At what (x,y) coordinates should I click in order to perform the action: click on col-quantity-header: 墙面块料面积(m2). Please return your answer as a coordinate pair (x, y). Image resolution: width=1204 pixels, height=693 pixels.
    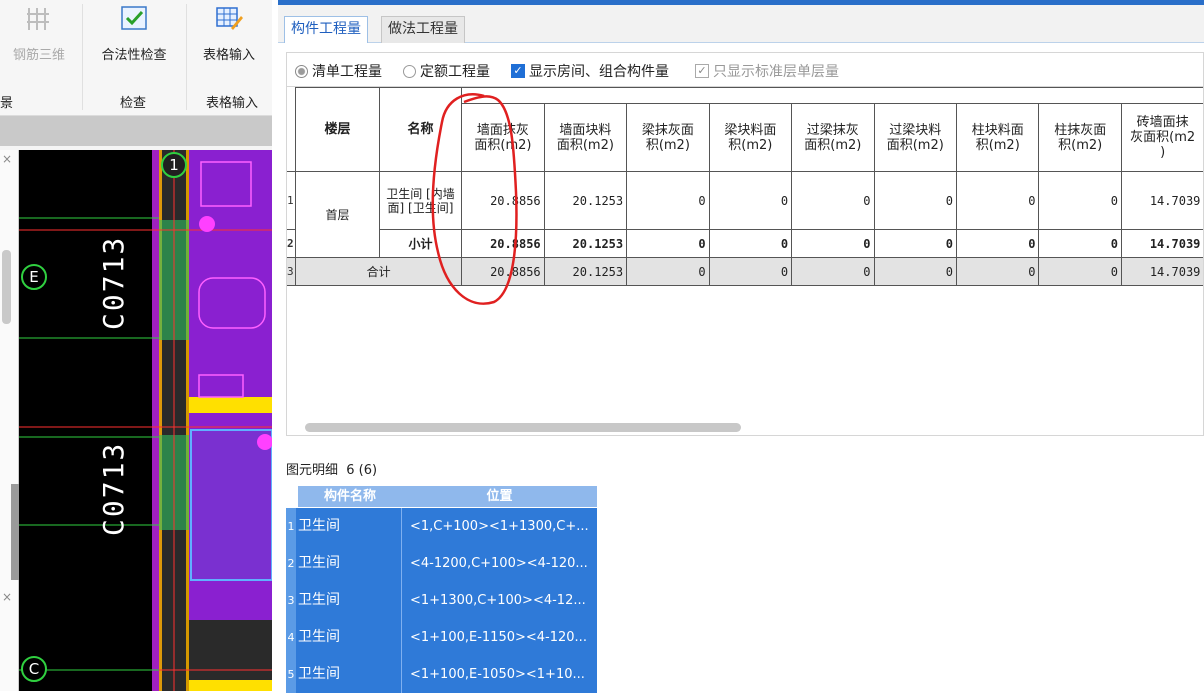
    Looking at the image, I should click on (585, 138).